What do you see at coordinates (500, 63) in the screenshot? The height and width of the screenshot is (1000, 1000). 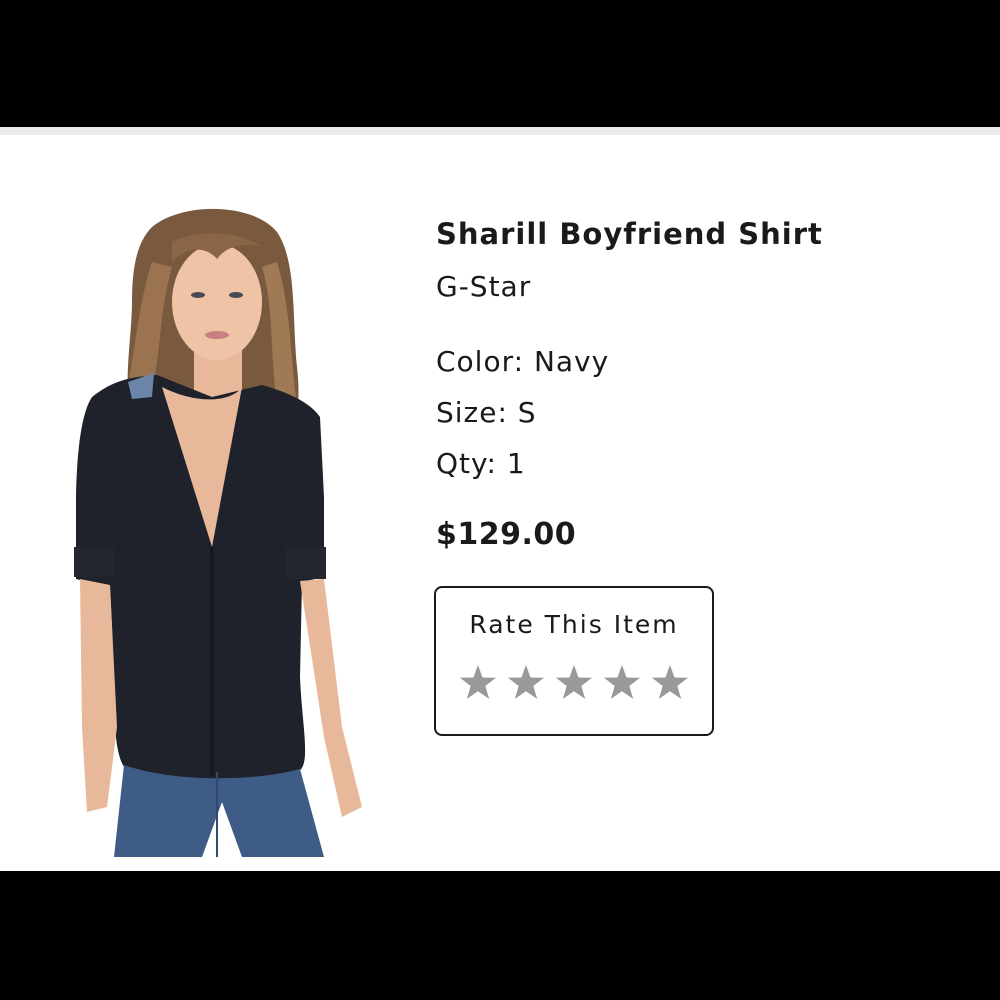 I see `top-black-bar` at bounding box center [500, 63].